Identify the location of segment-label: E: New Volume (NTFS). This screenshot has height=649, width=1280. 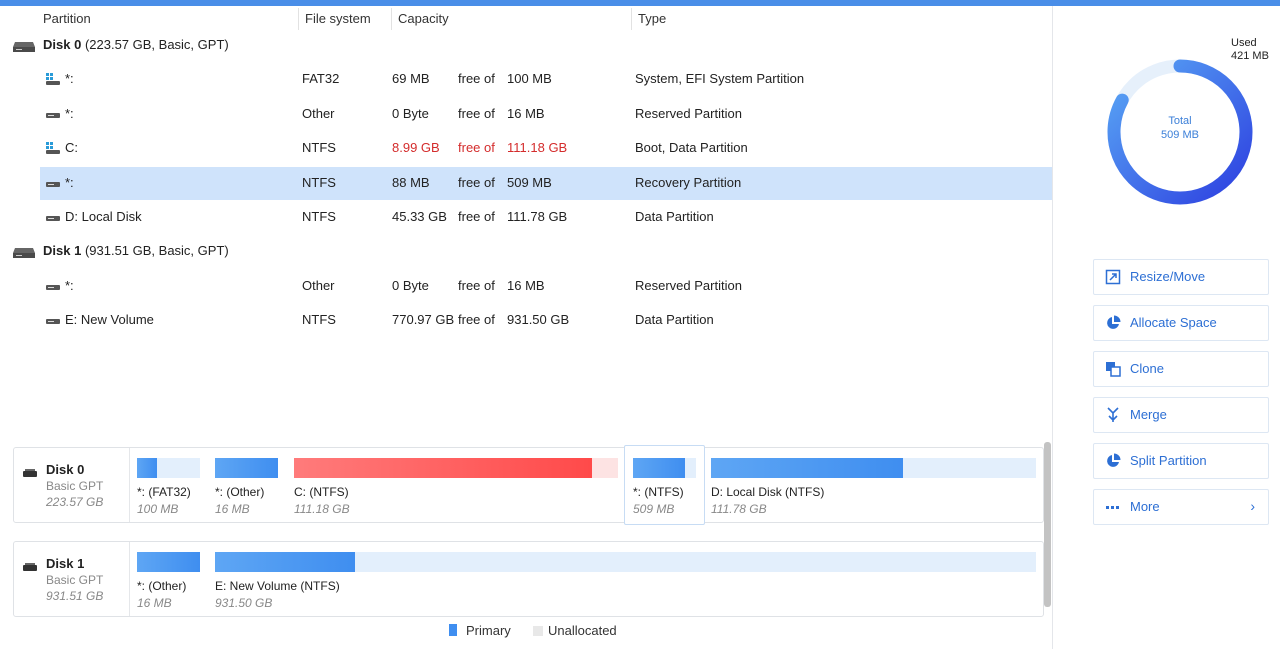
(277, 586).